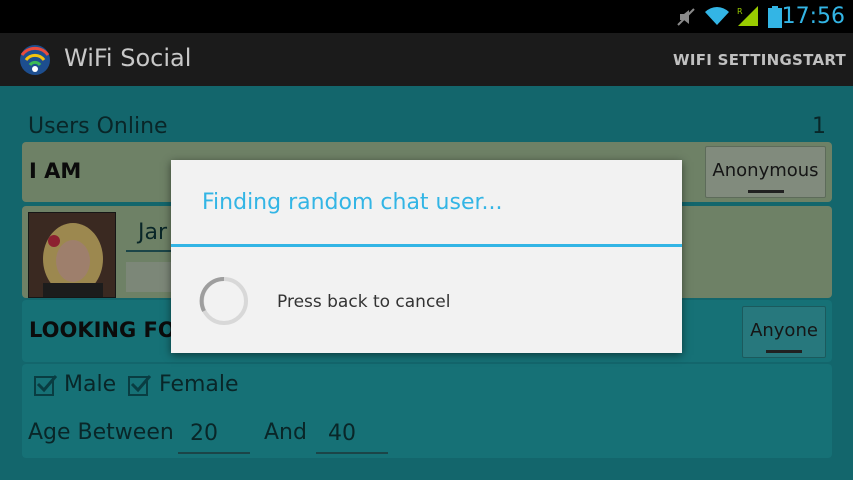  What do you see at coordinates (426, 16) in the screenshot?
I see `status-bar: R 17:56` at bounding box center [426, 16].